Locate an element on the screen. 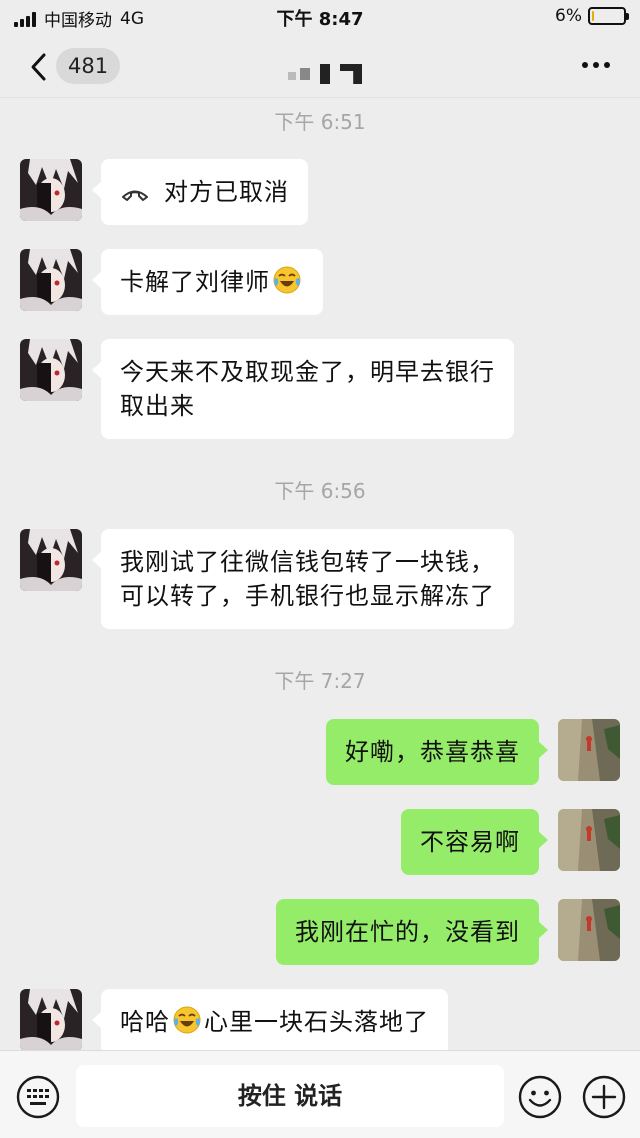  chevron-left-icon is located at coordinates (38, 67).